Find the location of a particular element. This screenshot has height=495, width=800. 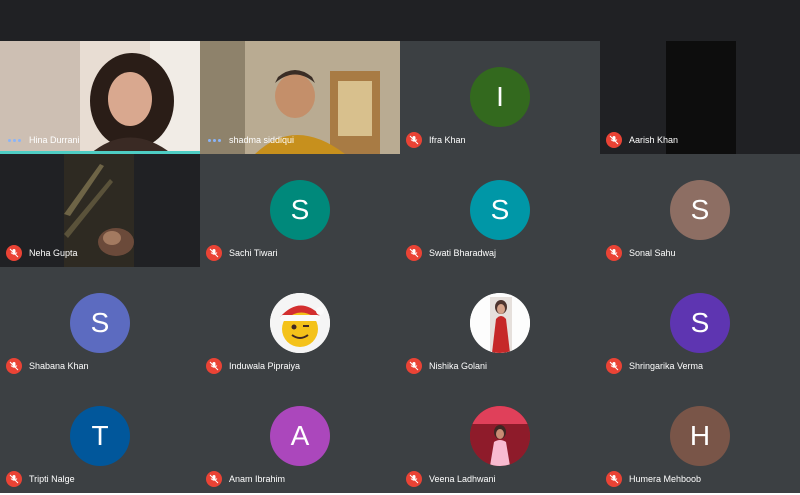

participant-name: shadma siddiqui is located at coordinates (262, 140).